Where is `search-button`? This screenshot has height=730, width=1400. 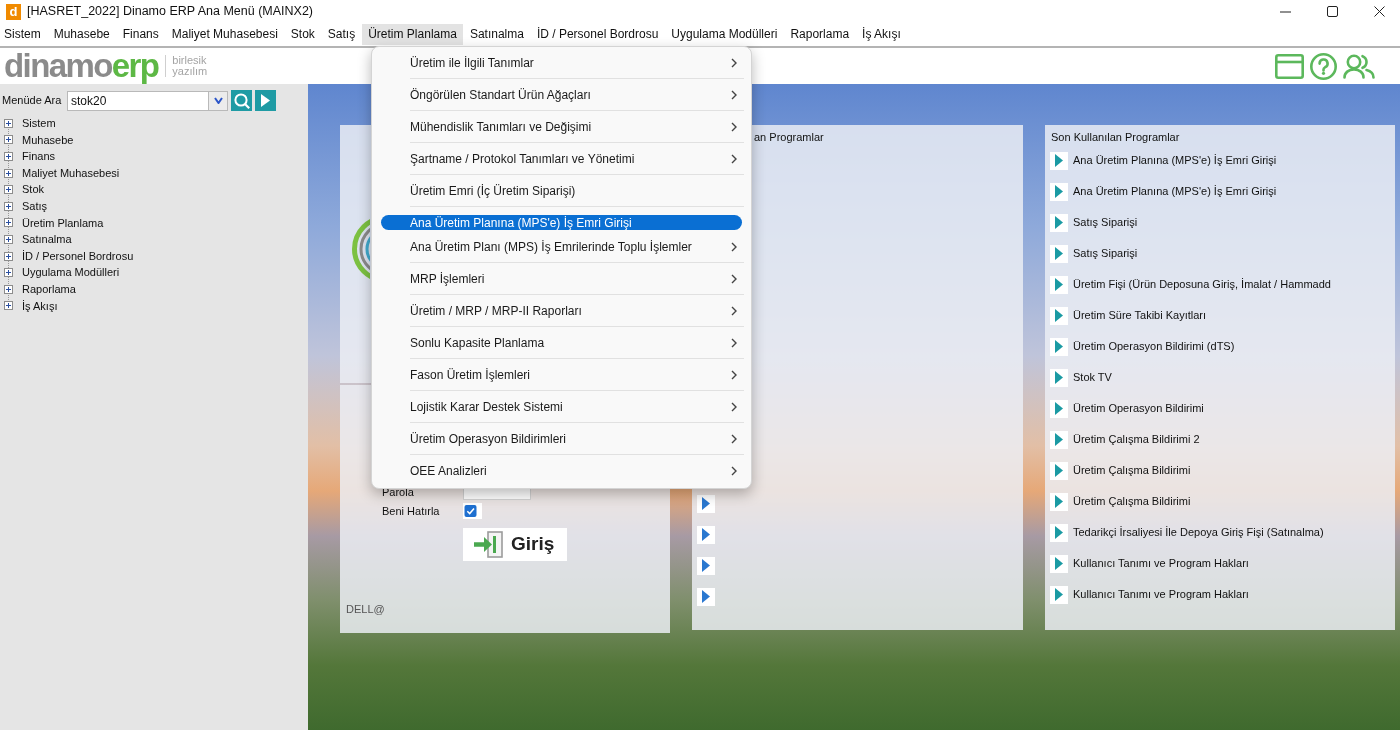 search-button is located at coordinates (241, 100).